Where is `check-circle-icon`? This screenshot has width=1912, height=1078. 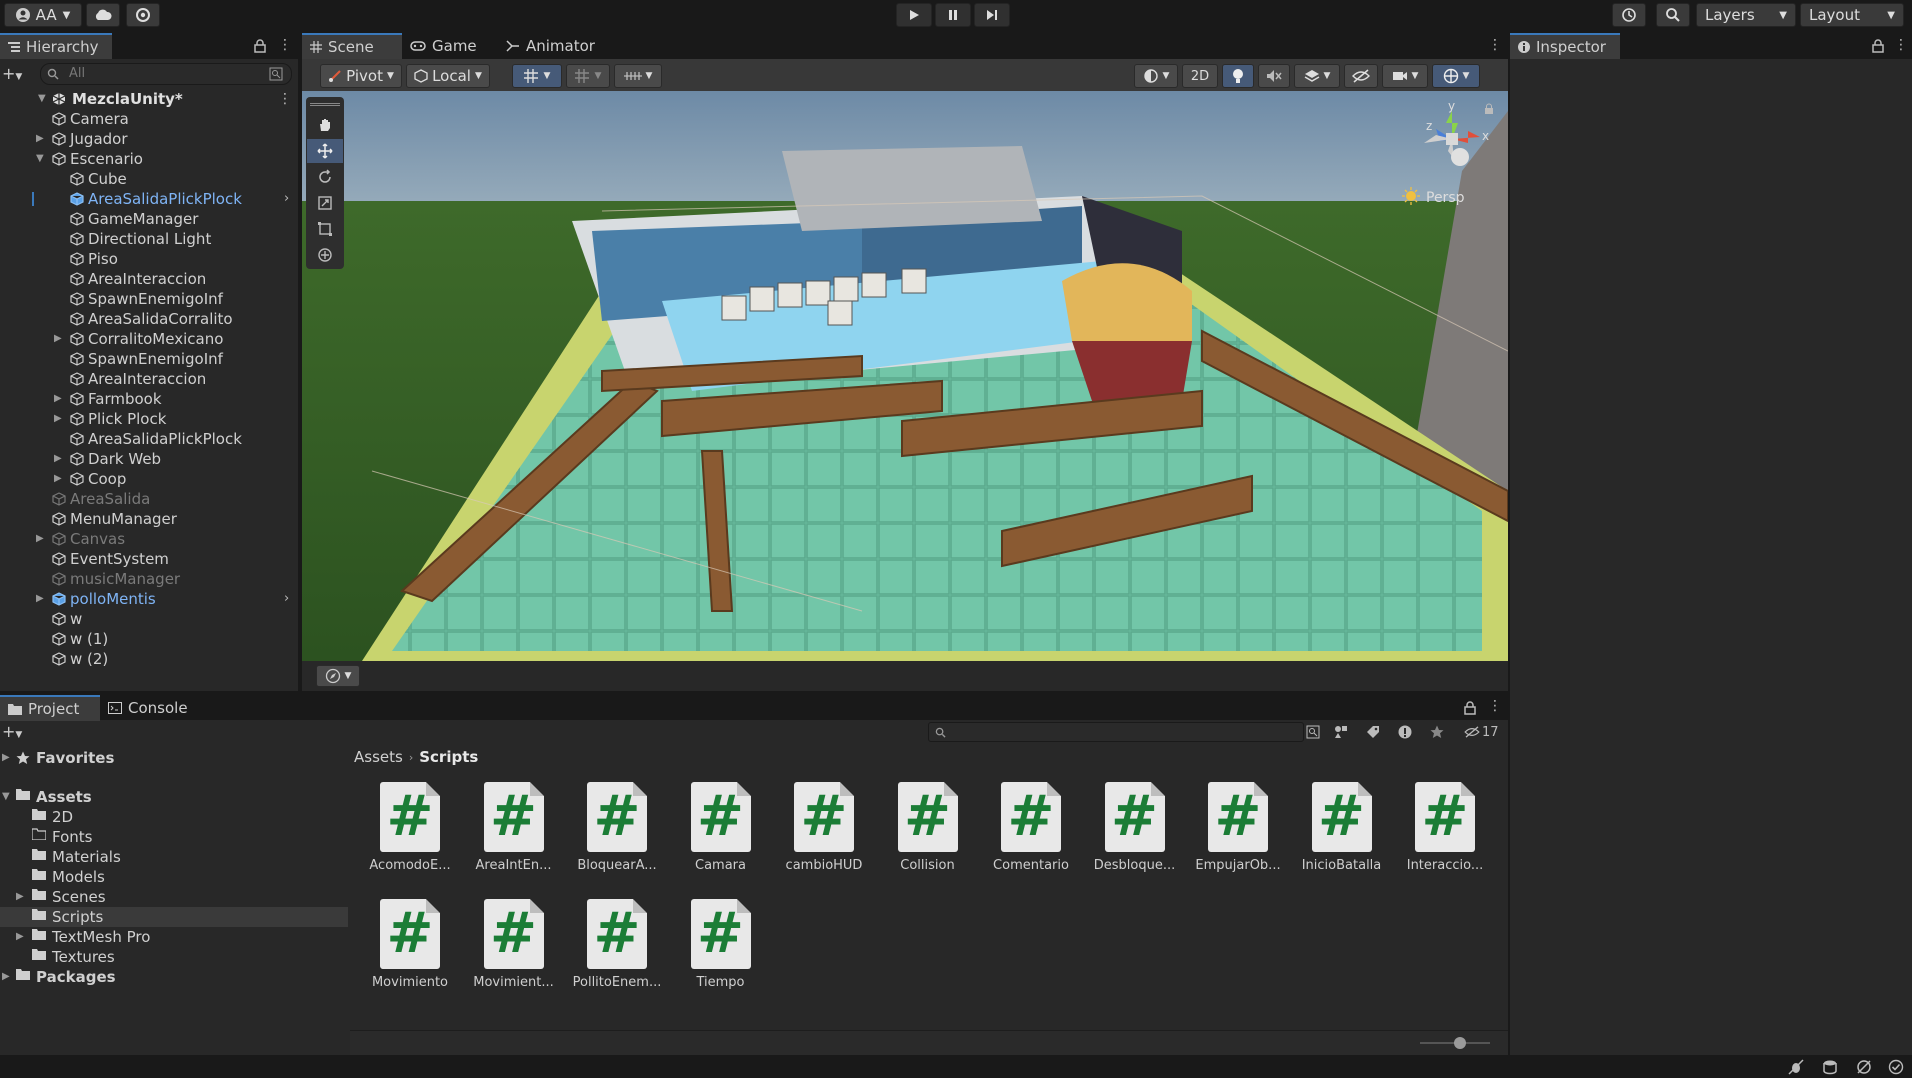 check-circle-icon is located at coordinates (1896, 1067).